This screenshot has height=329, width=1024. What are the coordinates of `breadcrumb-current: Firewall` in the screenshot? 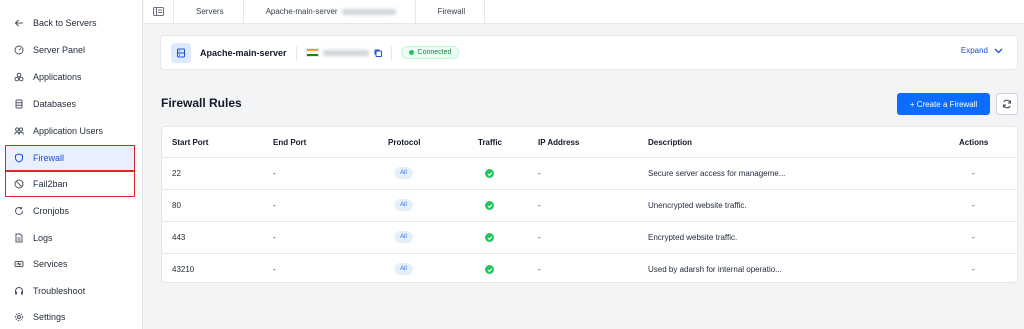 It's located at (451, 12).